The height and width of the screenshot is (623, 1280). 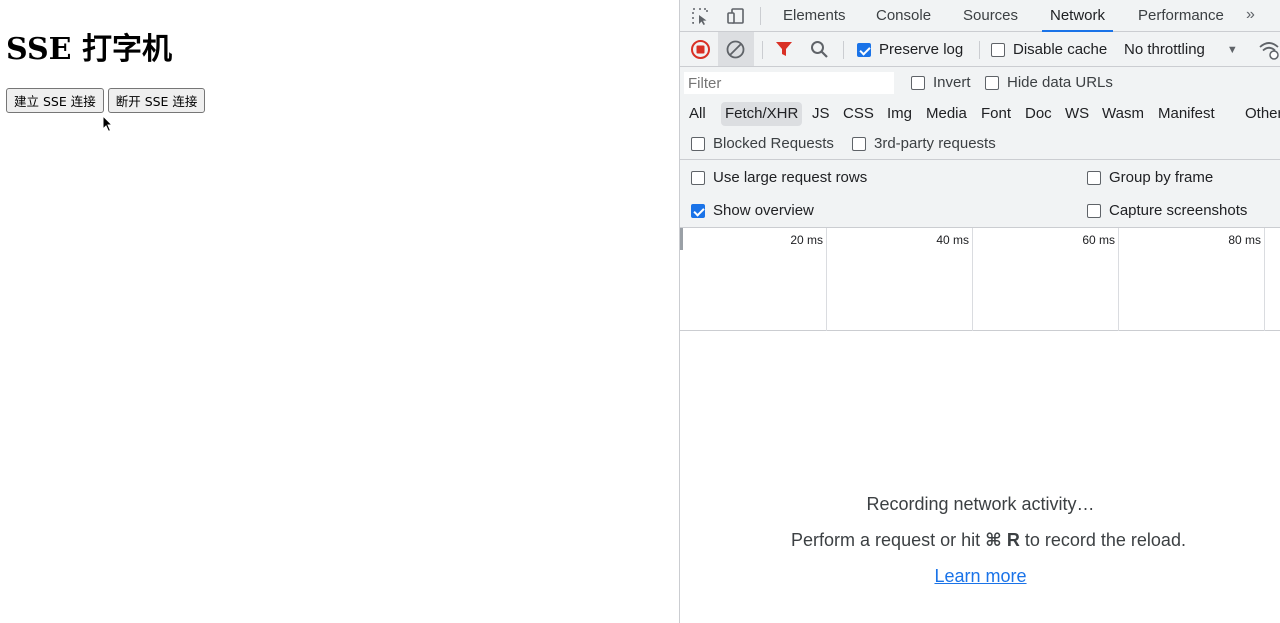 I want to click on record-stop-icon, so click(x=700, y=49).